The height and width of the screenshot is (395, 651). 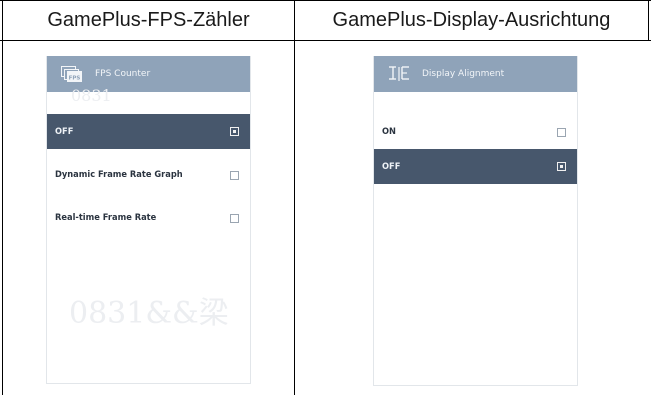 I want to click on display-alignment-icon, so click(x=399, y=74).